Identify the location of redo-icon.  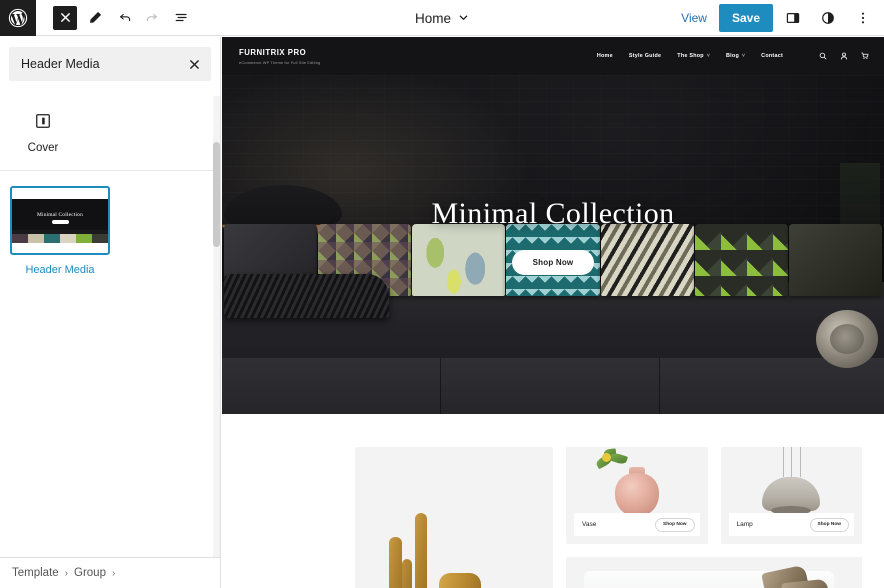
(151, 18).